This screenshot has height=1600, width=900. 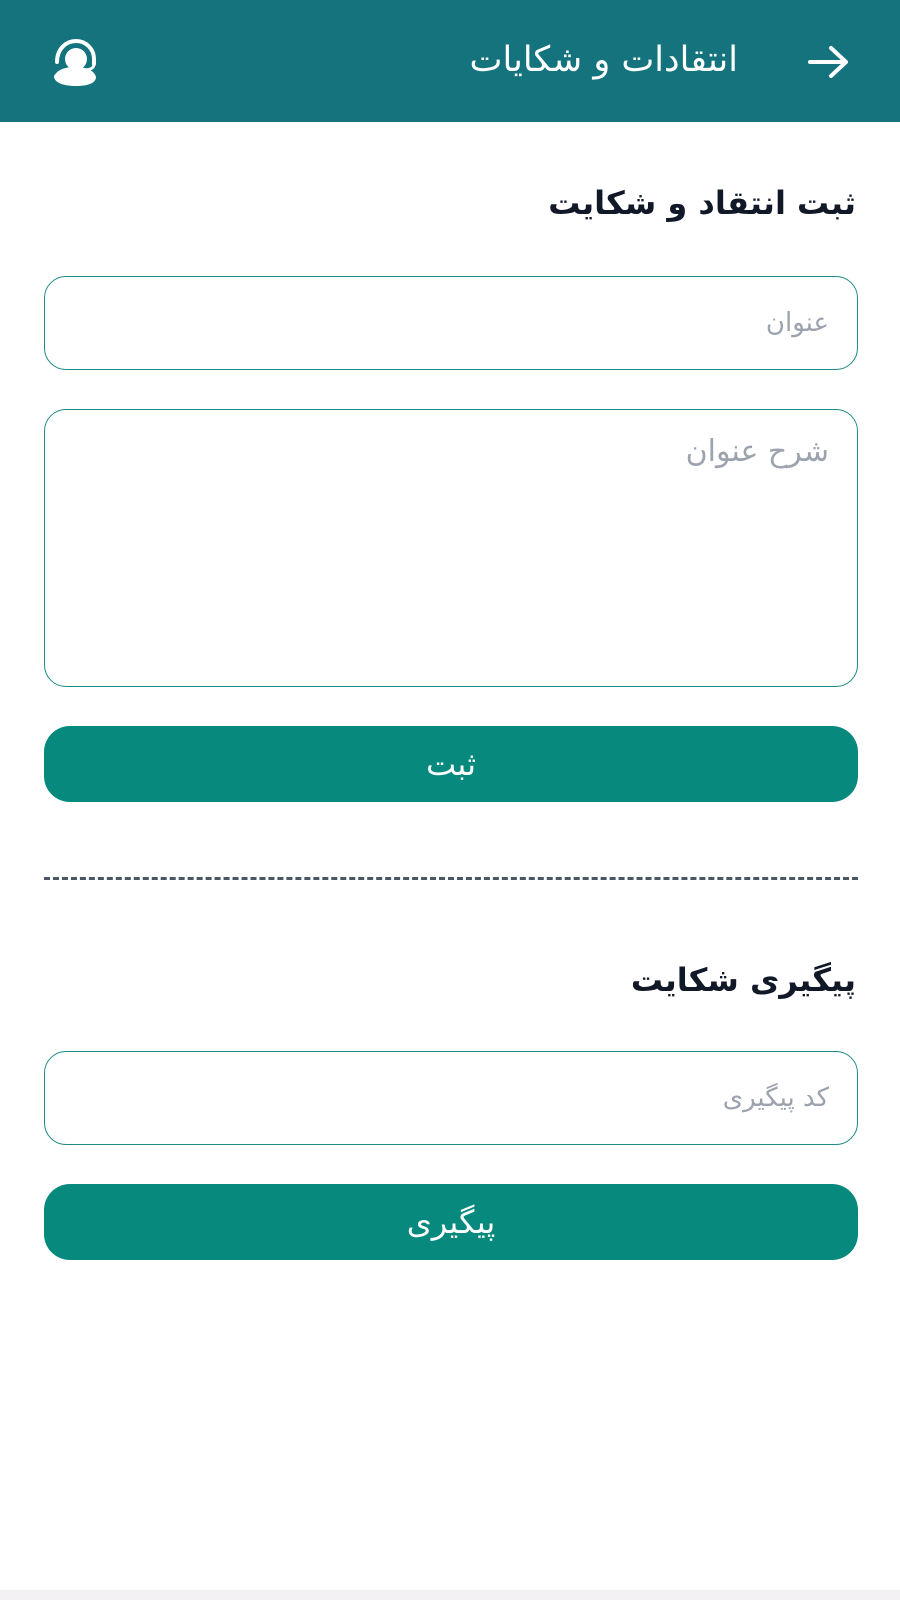 What do you see at coordinates (451, 878) in the screenshot?
I see `section-divider` at bounding box center [451, 878].